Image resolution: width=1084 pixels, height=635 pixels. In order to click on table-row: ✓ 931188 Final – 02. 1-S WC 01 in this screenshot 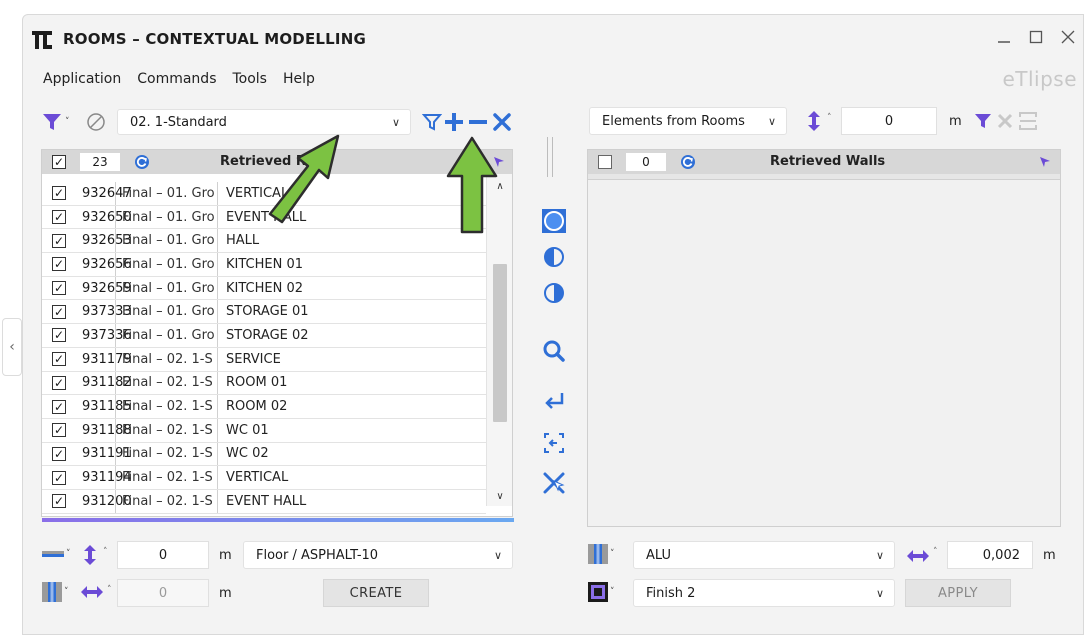, I will do `click(264, 430)`.